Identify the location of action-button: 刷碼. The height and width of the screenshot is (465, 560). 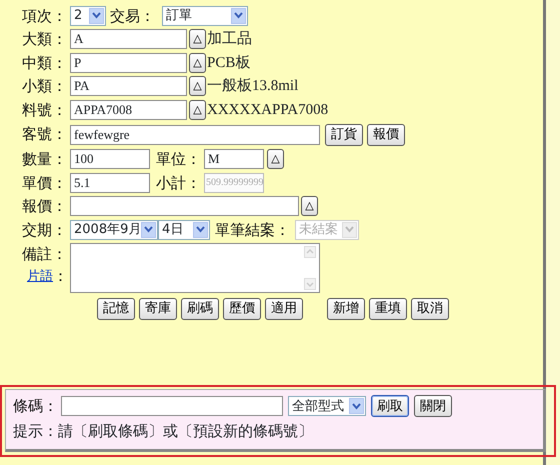
(200, 309).